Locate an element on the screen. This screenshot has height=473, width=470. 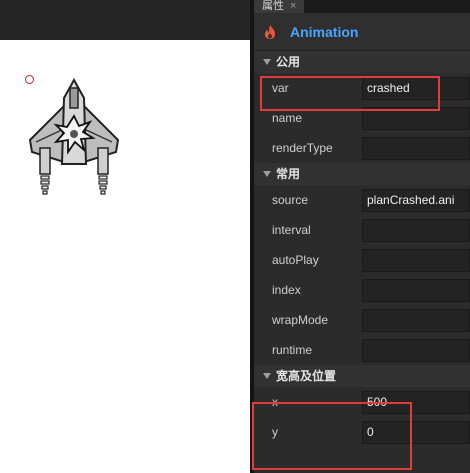
close-icon: × is located at coordinates (293, 6).